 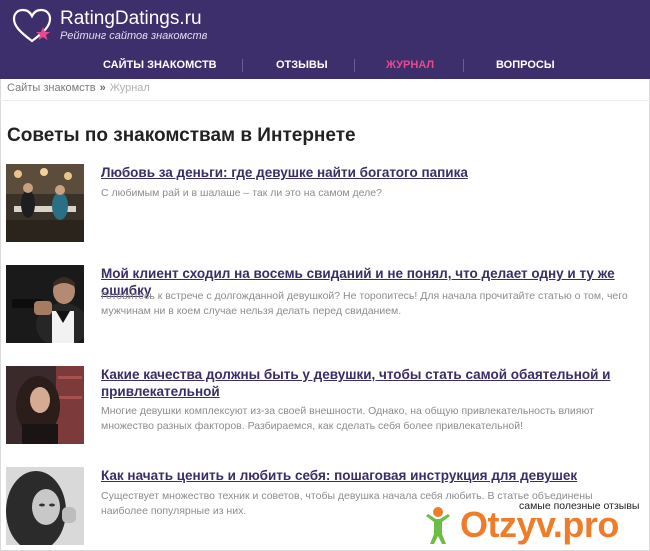 I want to click on woman-portrait-image, so click(x=45, y=405).